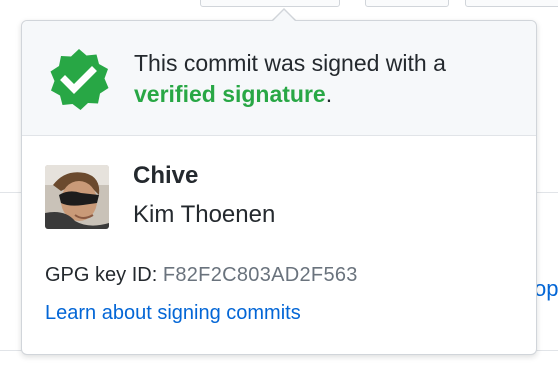  I want to click on popover-caret-fill, so click(284, 16).